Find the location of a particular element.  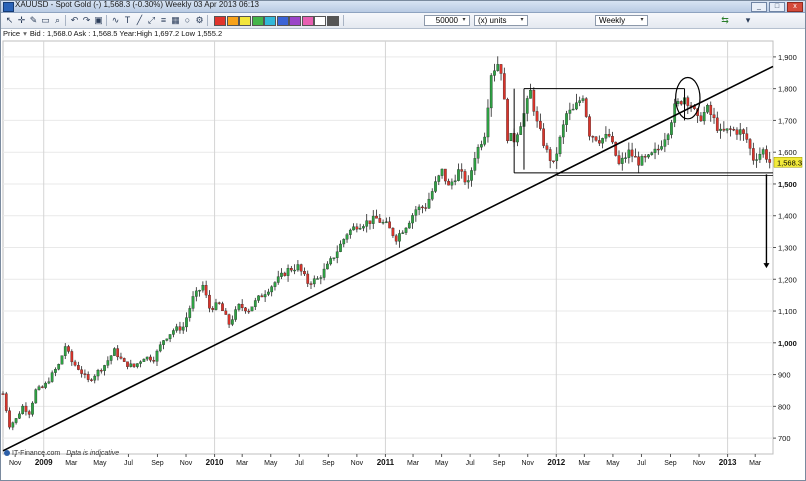

y-tick-label: 1,100 is located at coordinates (787, 311).